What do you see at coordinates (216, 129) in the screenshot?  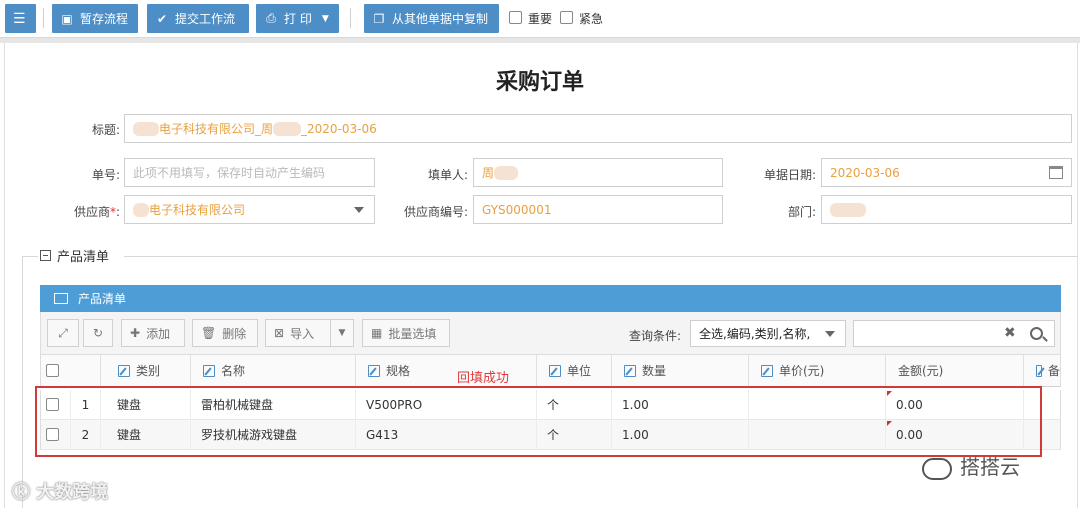 I see `subject-value: 电子科技有限公司_周` at bounding box center [216, 129].